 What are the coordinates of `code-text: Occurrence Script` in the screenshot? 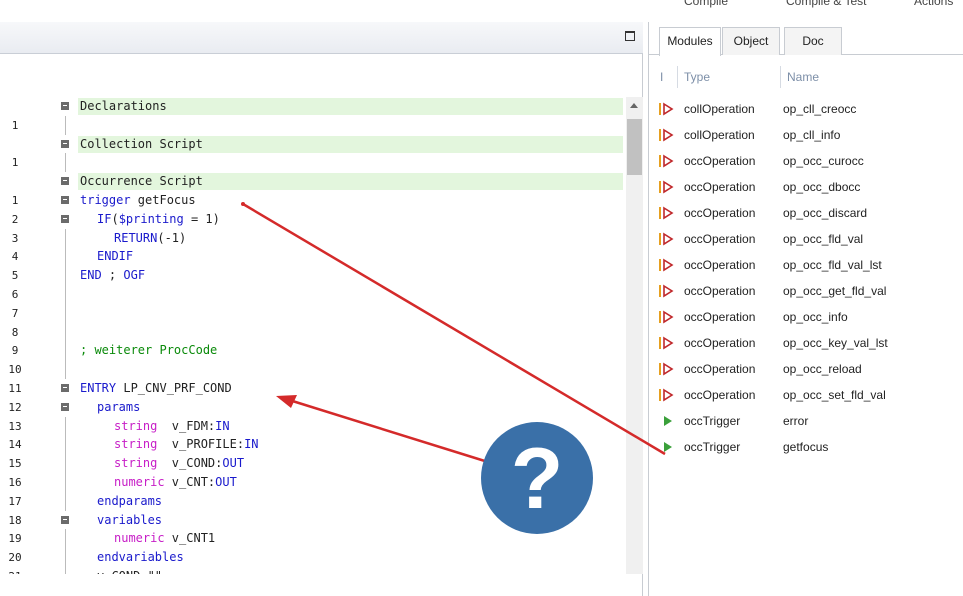 It's located at (141, 181).